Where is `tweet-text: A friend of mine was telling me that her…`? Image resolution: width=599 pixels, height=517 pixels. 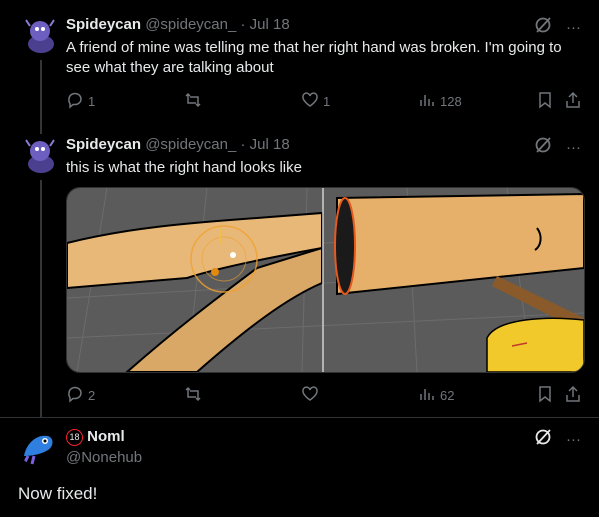
tweet-text: A friend of mine was telling me that her… is located at coordinates (314, 57).